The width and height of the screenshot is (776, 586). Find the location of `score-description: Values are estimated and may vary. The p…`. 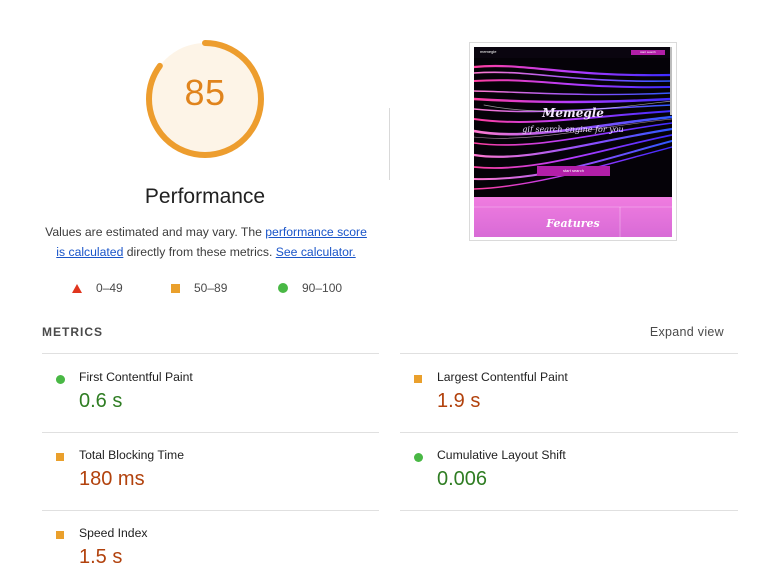

score-description: Values are estimated and may vary. The p… is located at coordinates (206, 242).